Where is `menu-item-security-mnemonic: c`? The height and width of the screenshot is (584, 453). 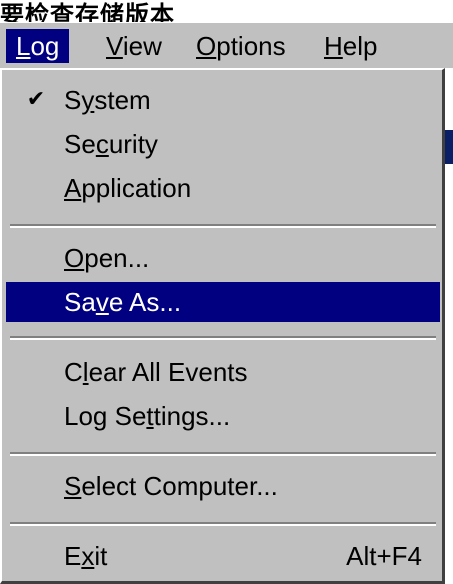
menu-item-security-mnemonic: c is located at coordinates (102, 144).